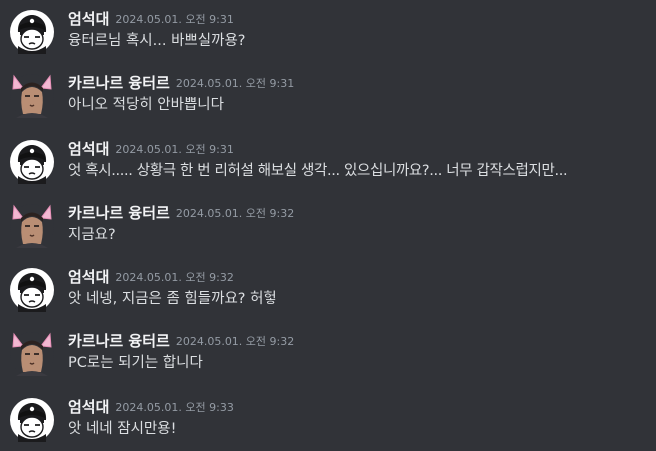 The height and width of the screenshot is (451, 656). Describe the element at coordinates (328, 423) in the screenshot. I see `chat-message: 엄석대 2024.05.01. 오전 9:33 앗 네네 잠시만용!` at that location.